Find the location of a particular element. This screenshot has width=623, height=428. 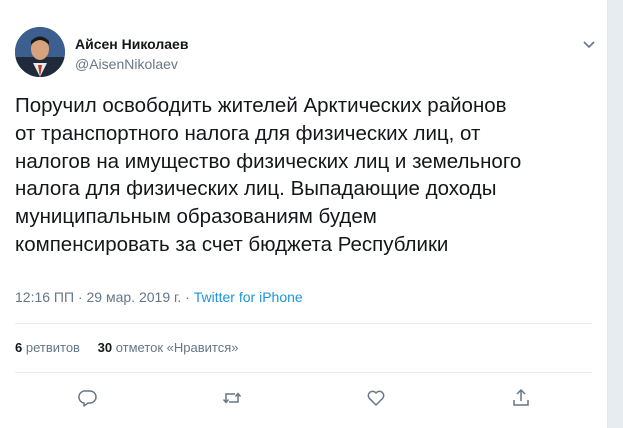

avatar-image is located at coordinates (40, 52).